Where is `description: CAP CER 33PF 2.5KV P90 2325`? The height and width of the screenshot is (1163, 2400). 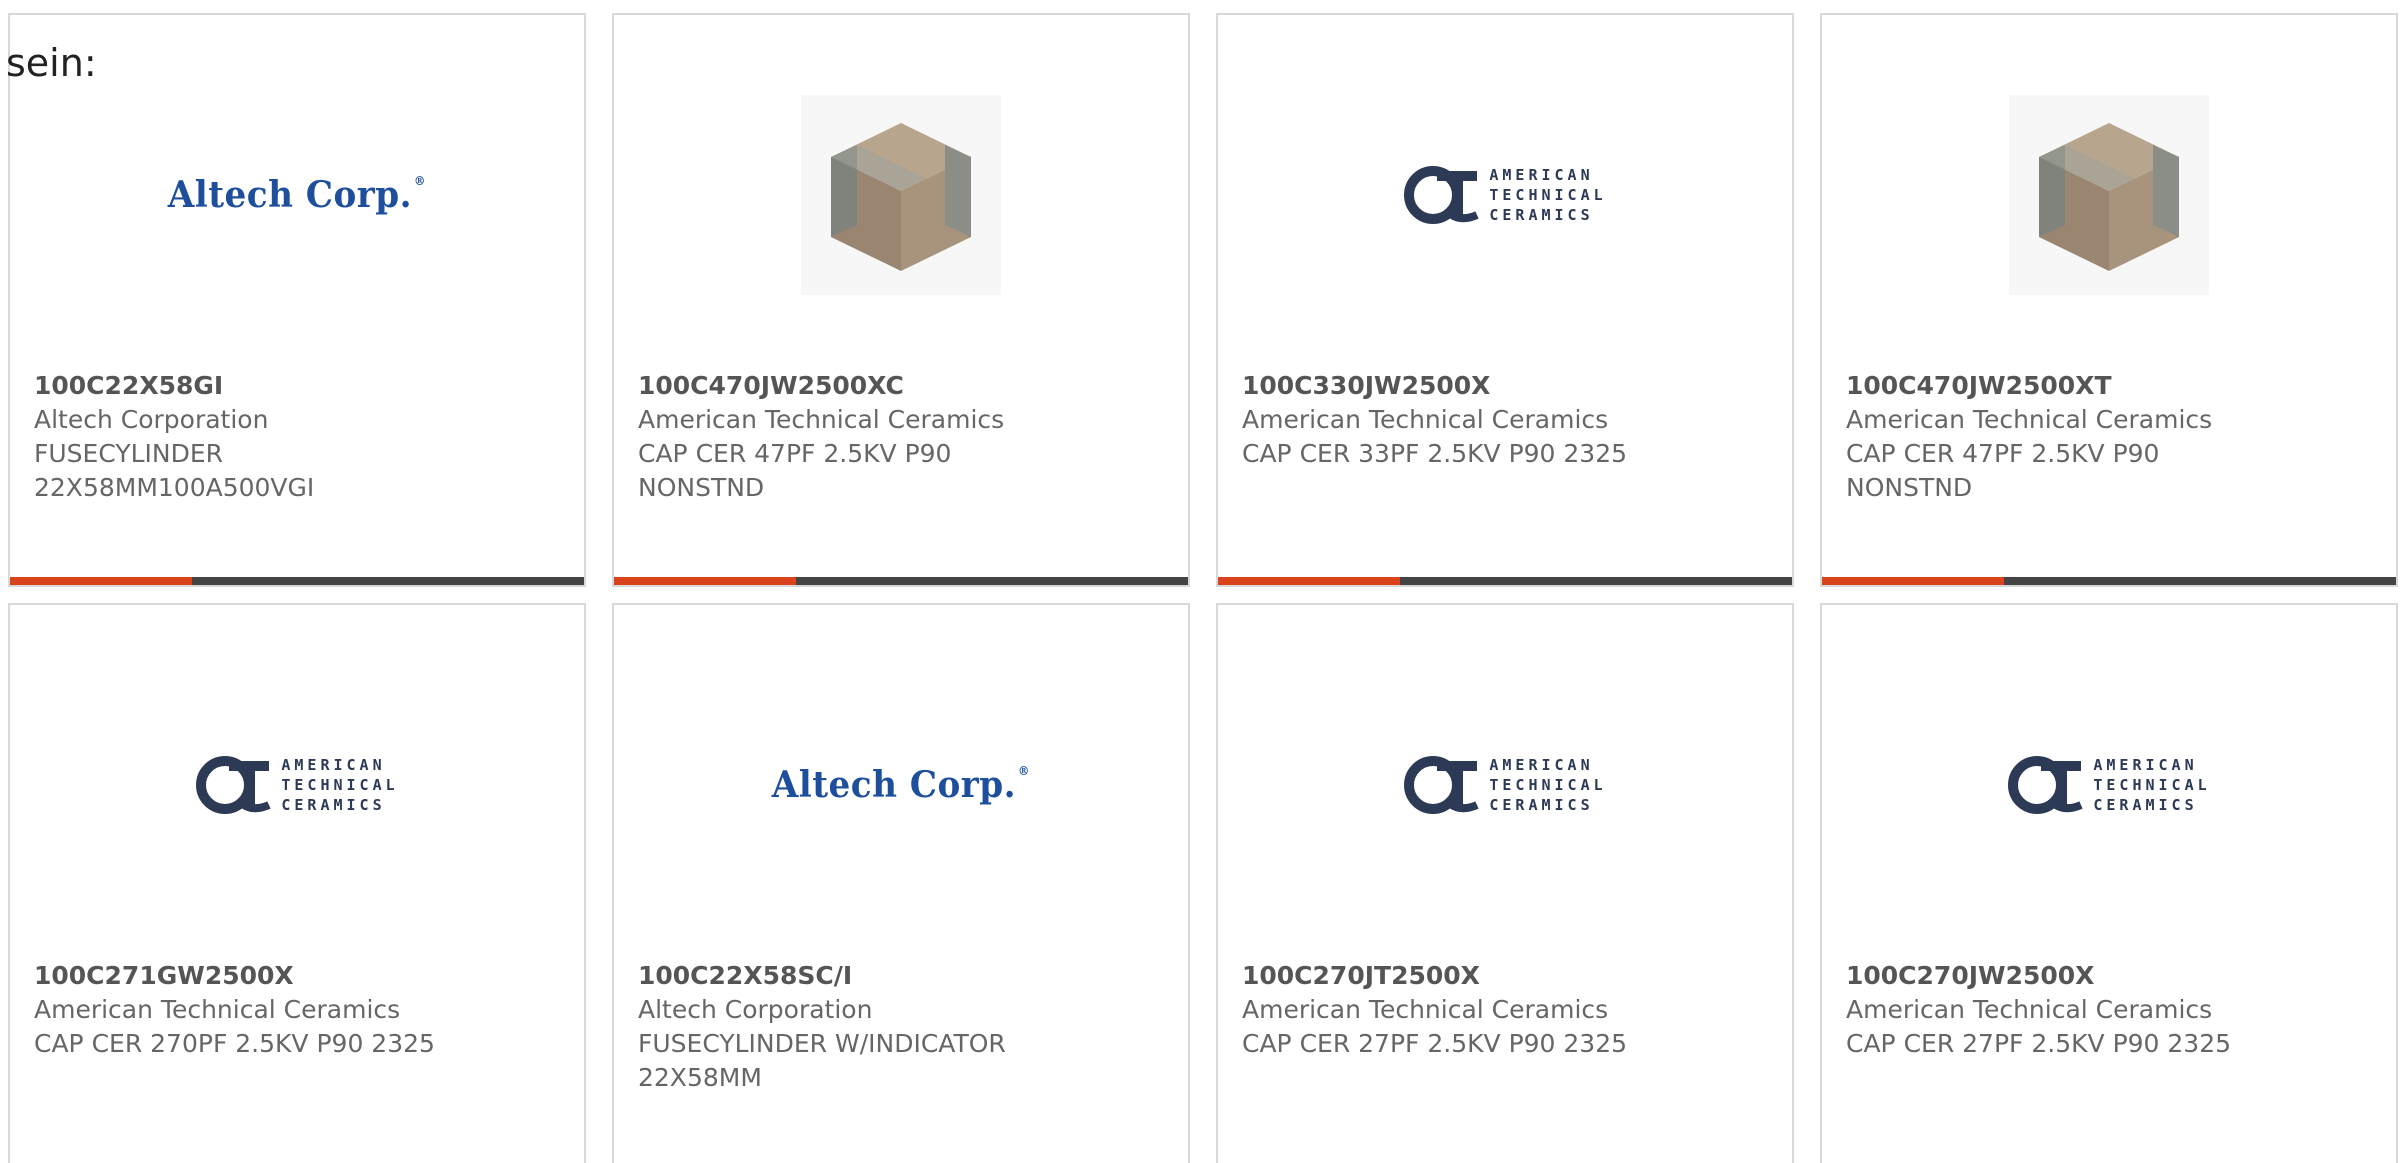
description: CAP CER 33PF 2.5KV P90 2325 is located at coordinates (1435, 453).